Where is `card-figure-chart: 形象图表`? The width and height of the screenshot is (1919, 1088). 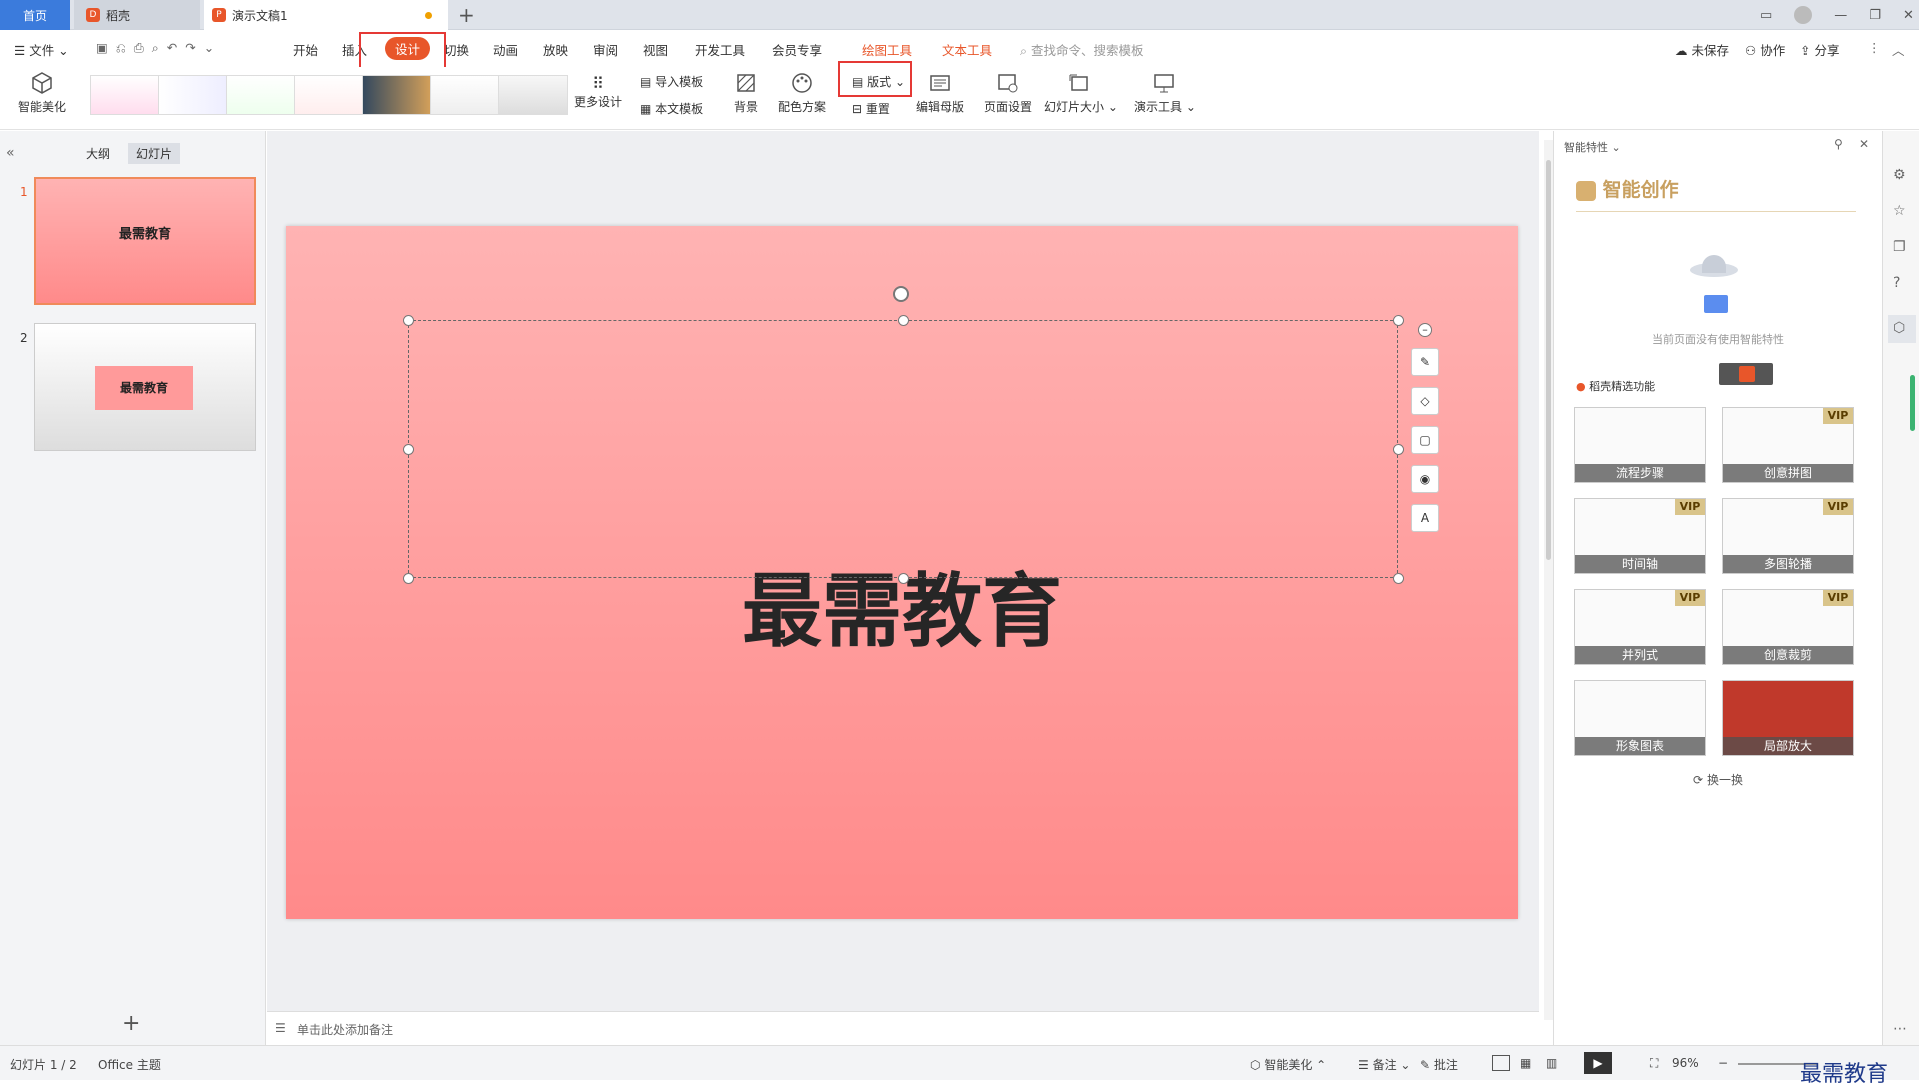 card-figure-chart: 形象图表 is located at coordinates (1640, 718).